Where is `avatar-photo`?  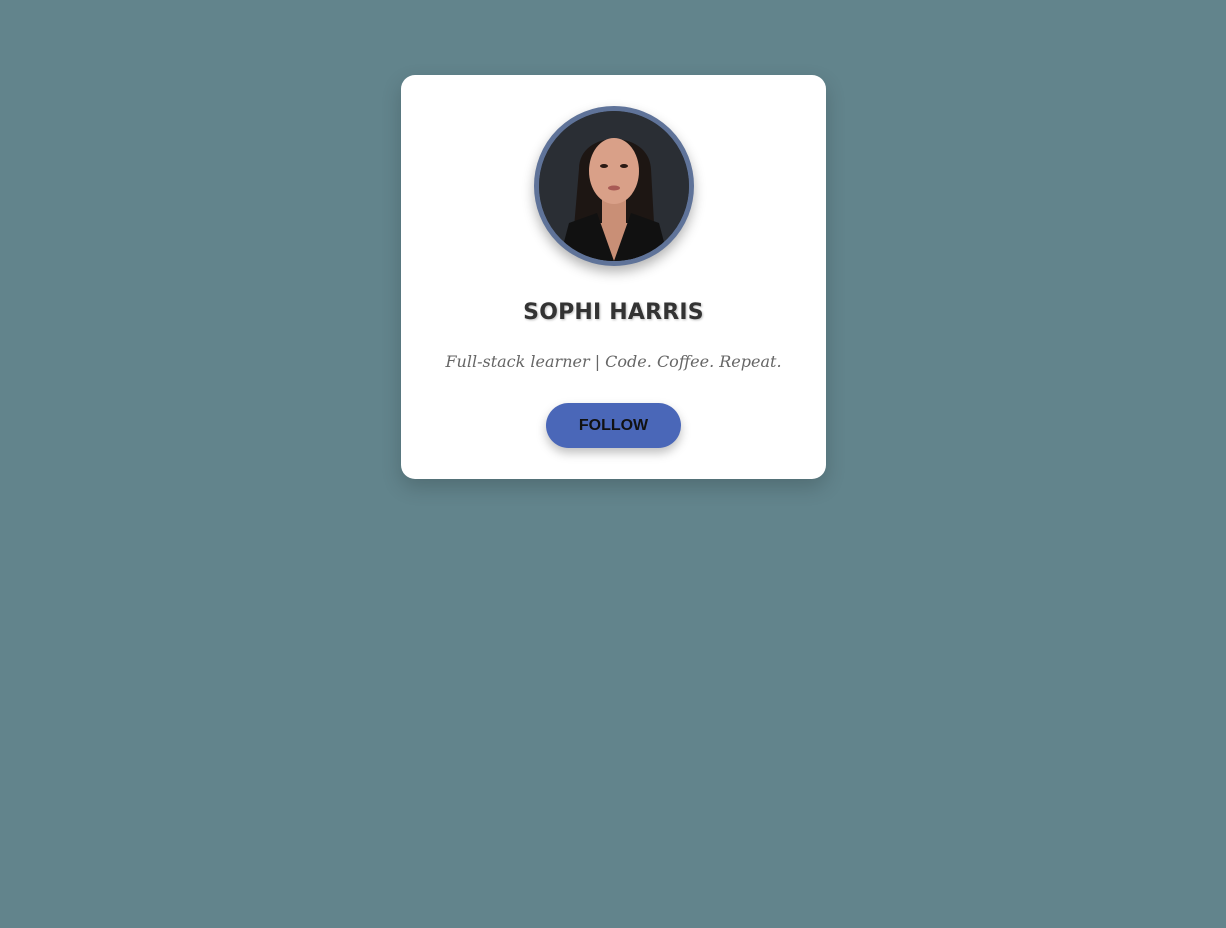
avatar-photo is located at coordinates (614, 186).